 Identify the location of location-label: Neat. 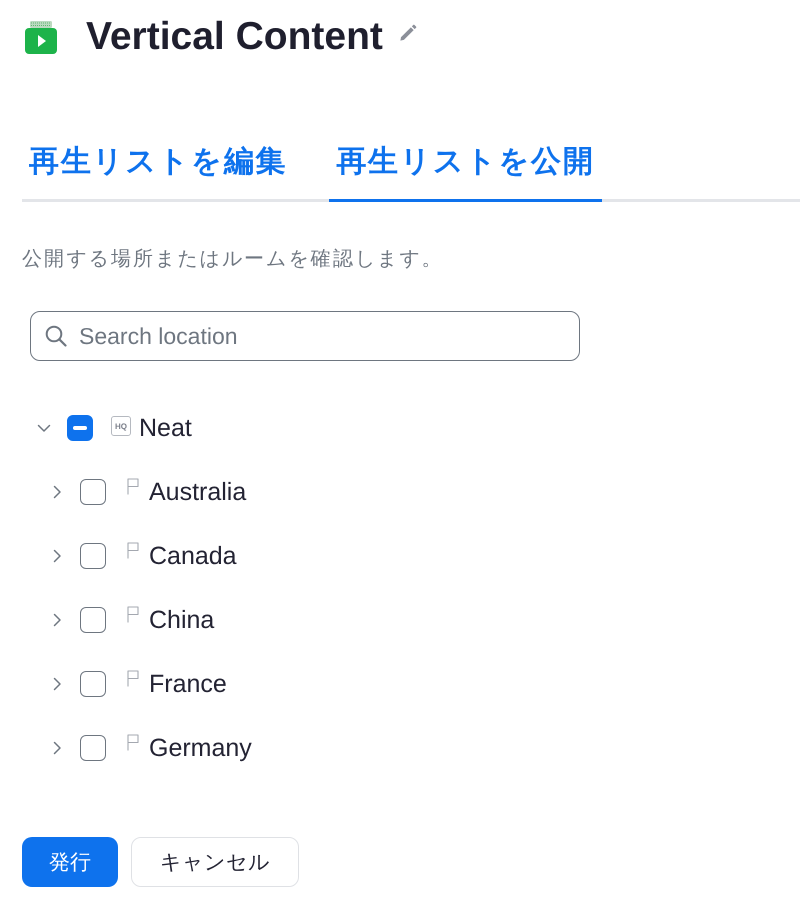
(165, 428).